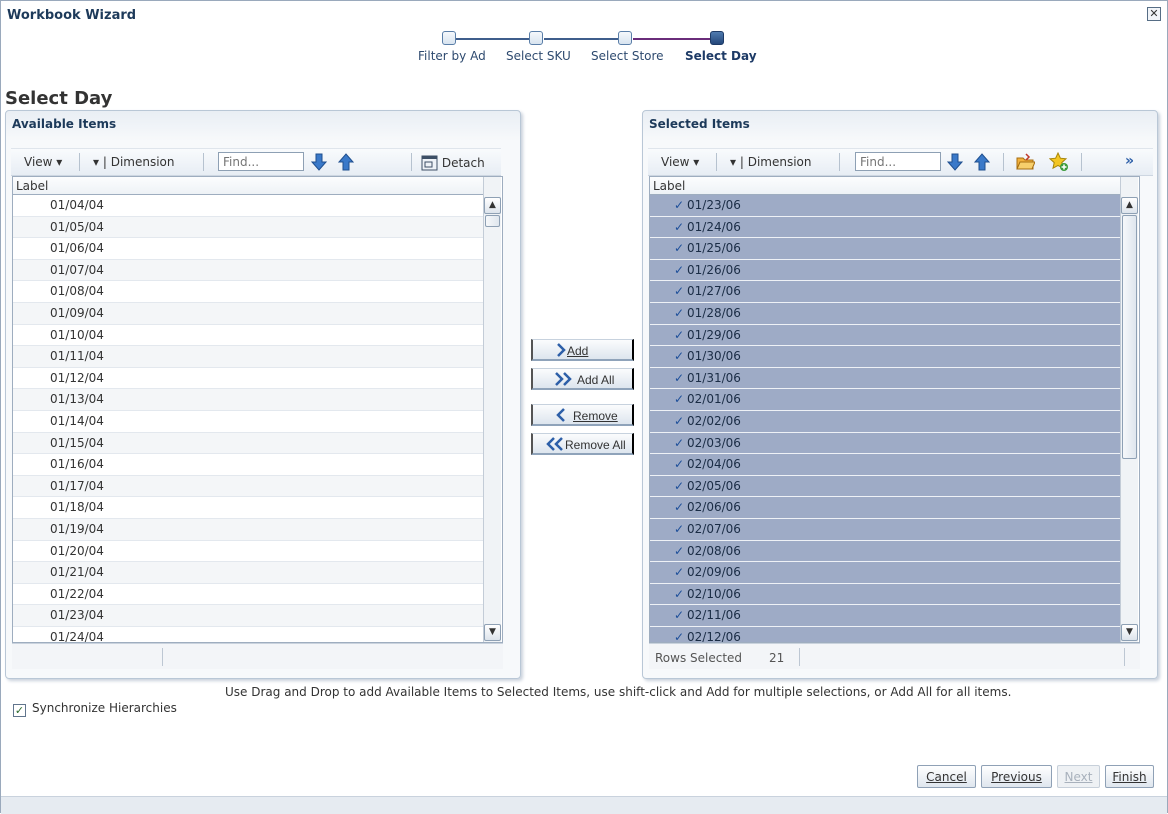 The width and height of the screenshot is (1168, 814). I want to click on selected-list-item: ✓ 02/03/06, so click(885, 443).